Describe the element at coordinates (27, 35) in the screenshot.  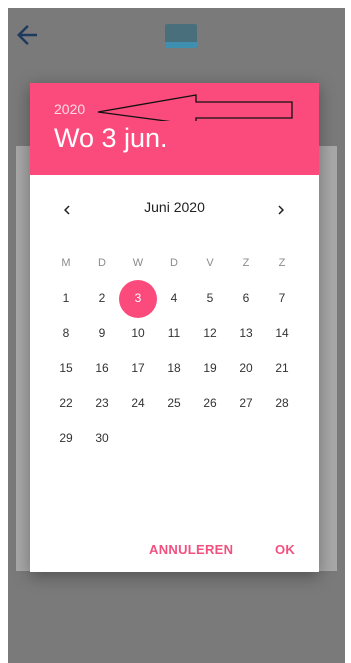
I see `back-arrow-icon` at that location.